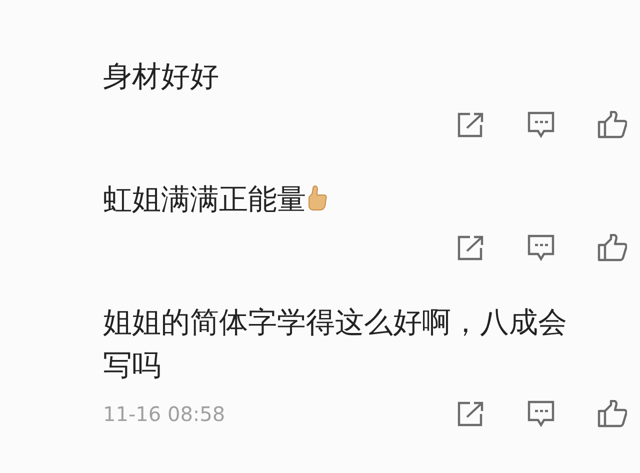 The height and width of the screenshot is (473, 640). Describe the element at coordinates (161, 76) in the screenshot. I see `comment-text: 身材好好` at that location.